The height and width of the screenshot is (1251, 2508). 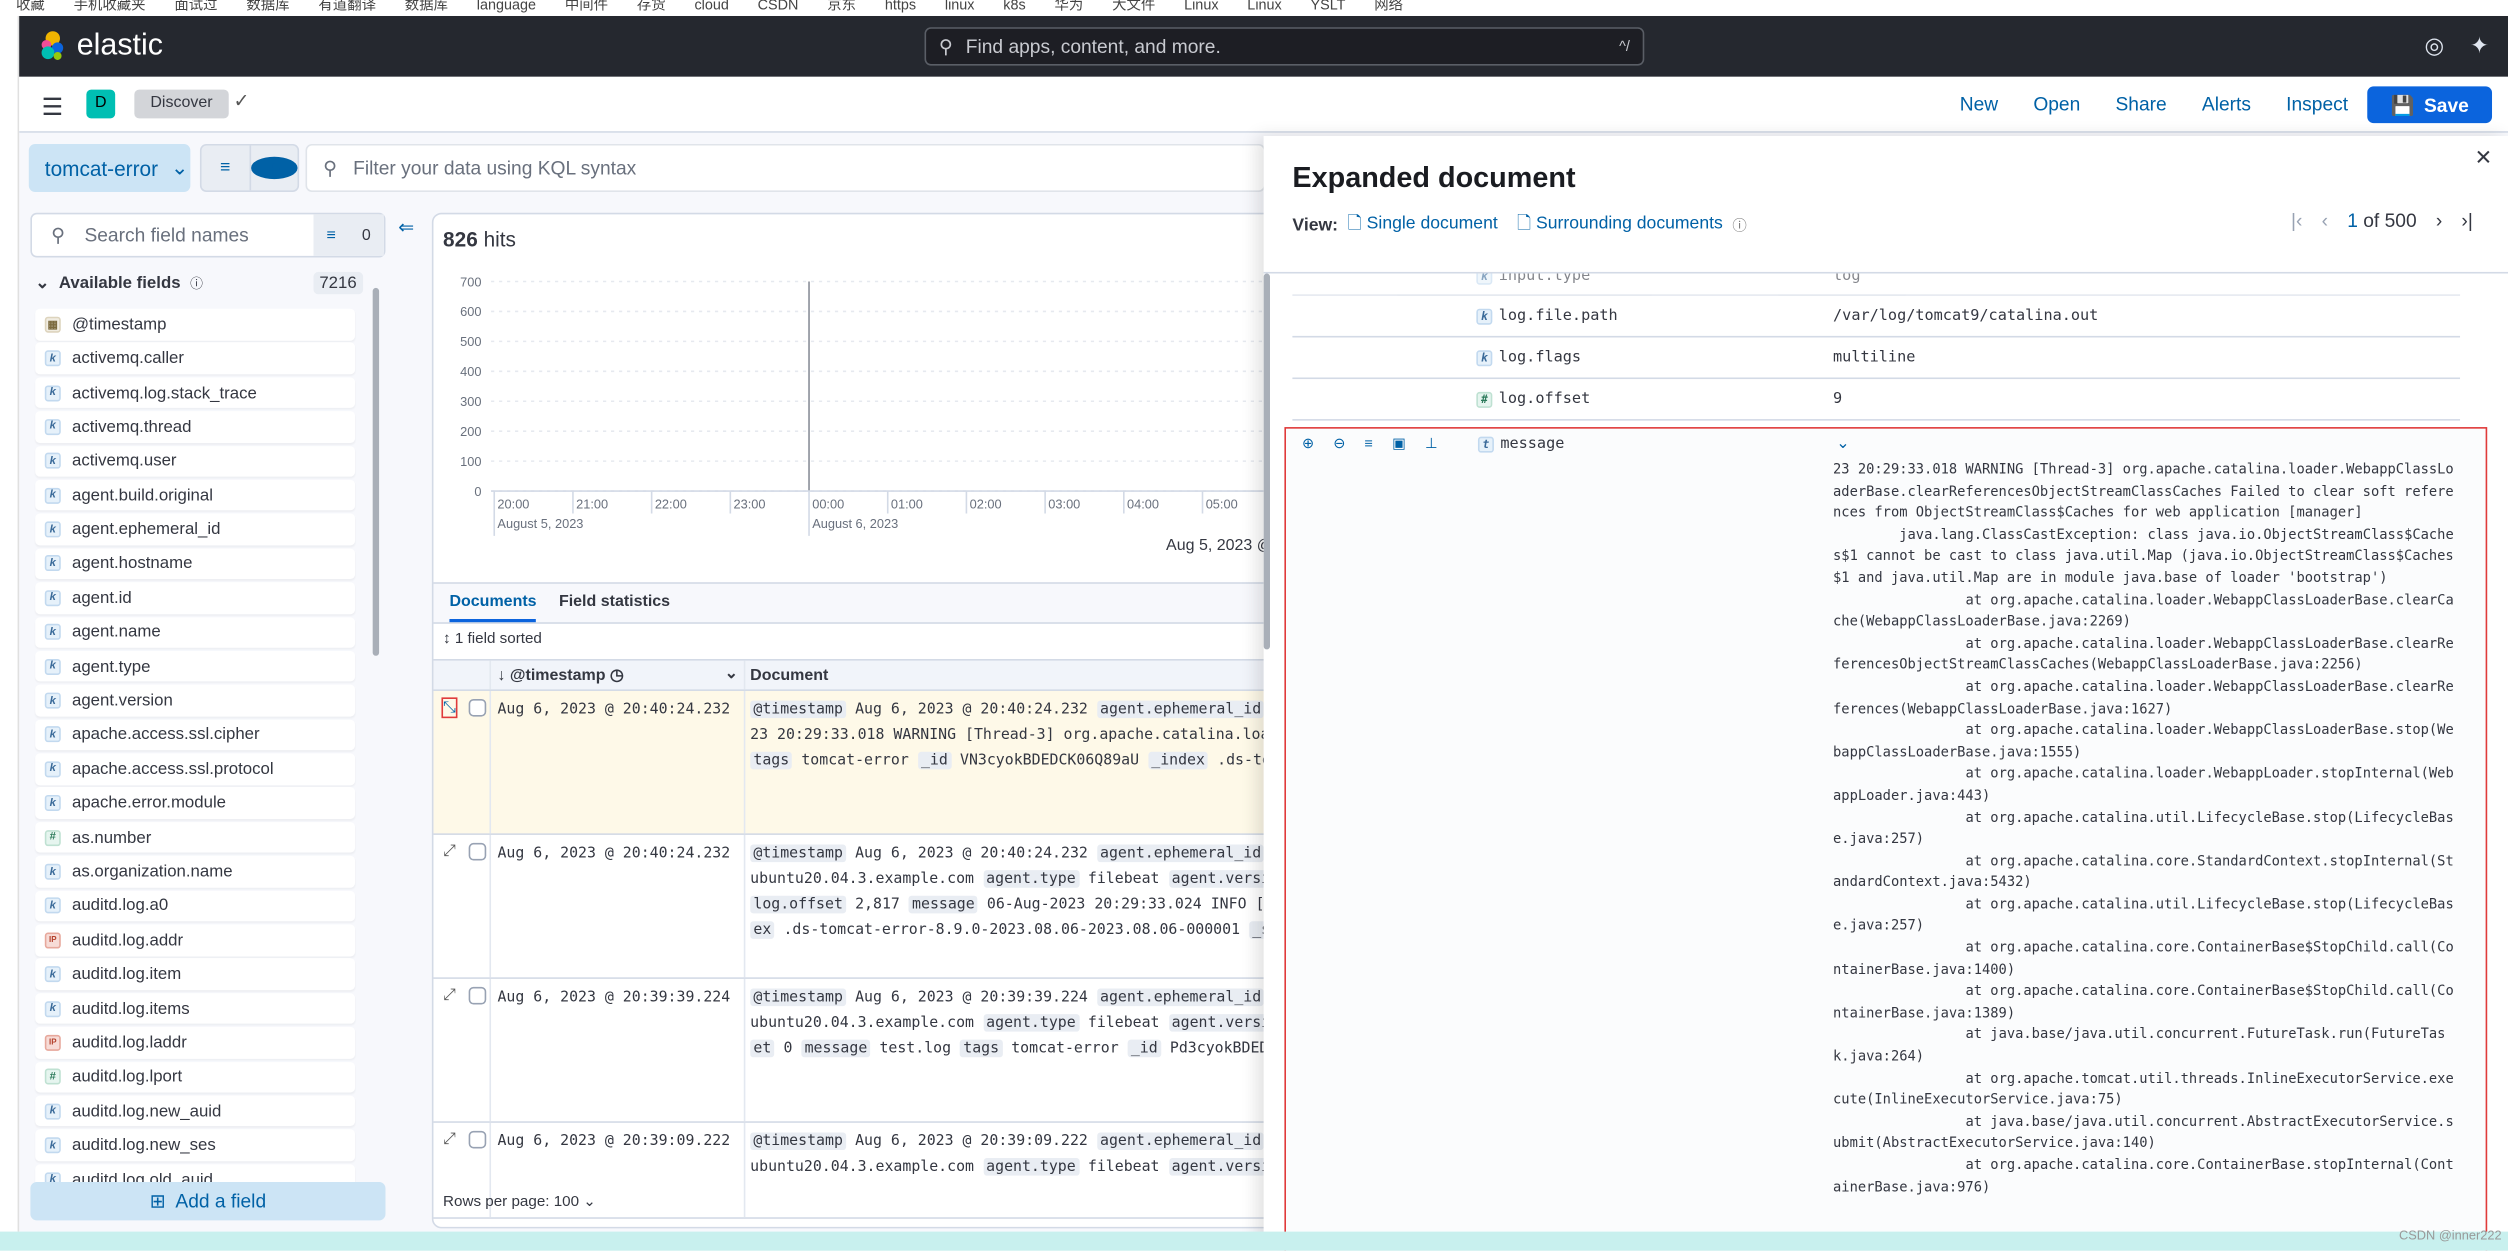 I want to click on bookmark: linux, so click(x=960, y=8).